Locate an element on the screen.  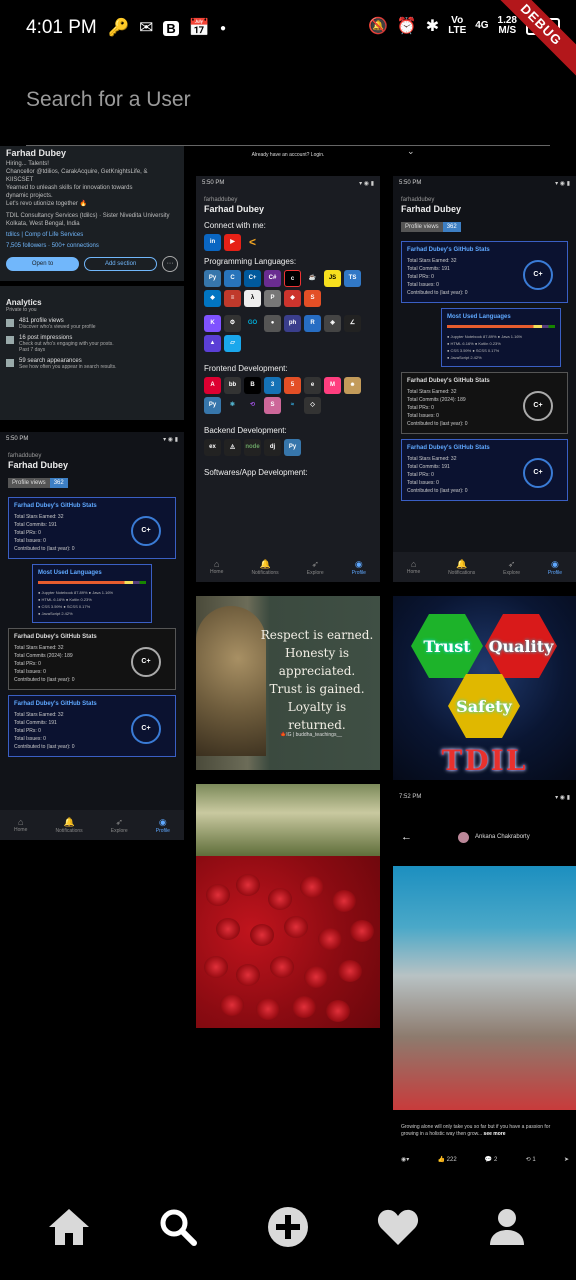
nav-profile: ◉ Profile is located at coordinates (358, 567).